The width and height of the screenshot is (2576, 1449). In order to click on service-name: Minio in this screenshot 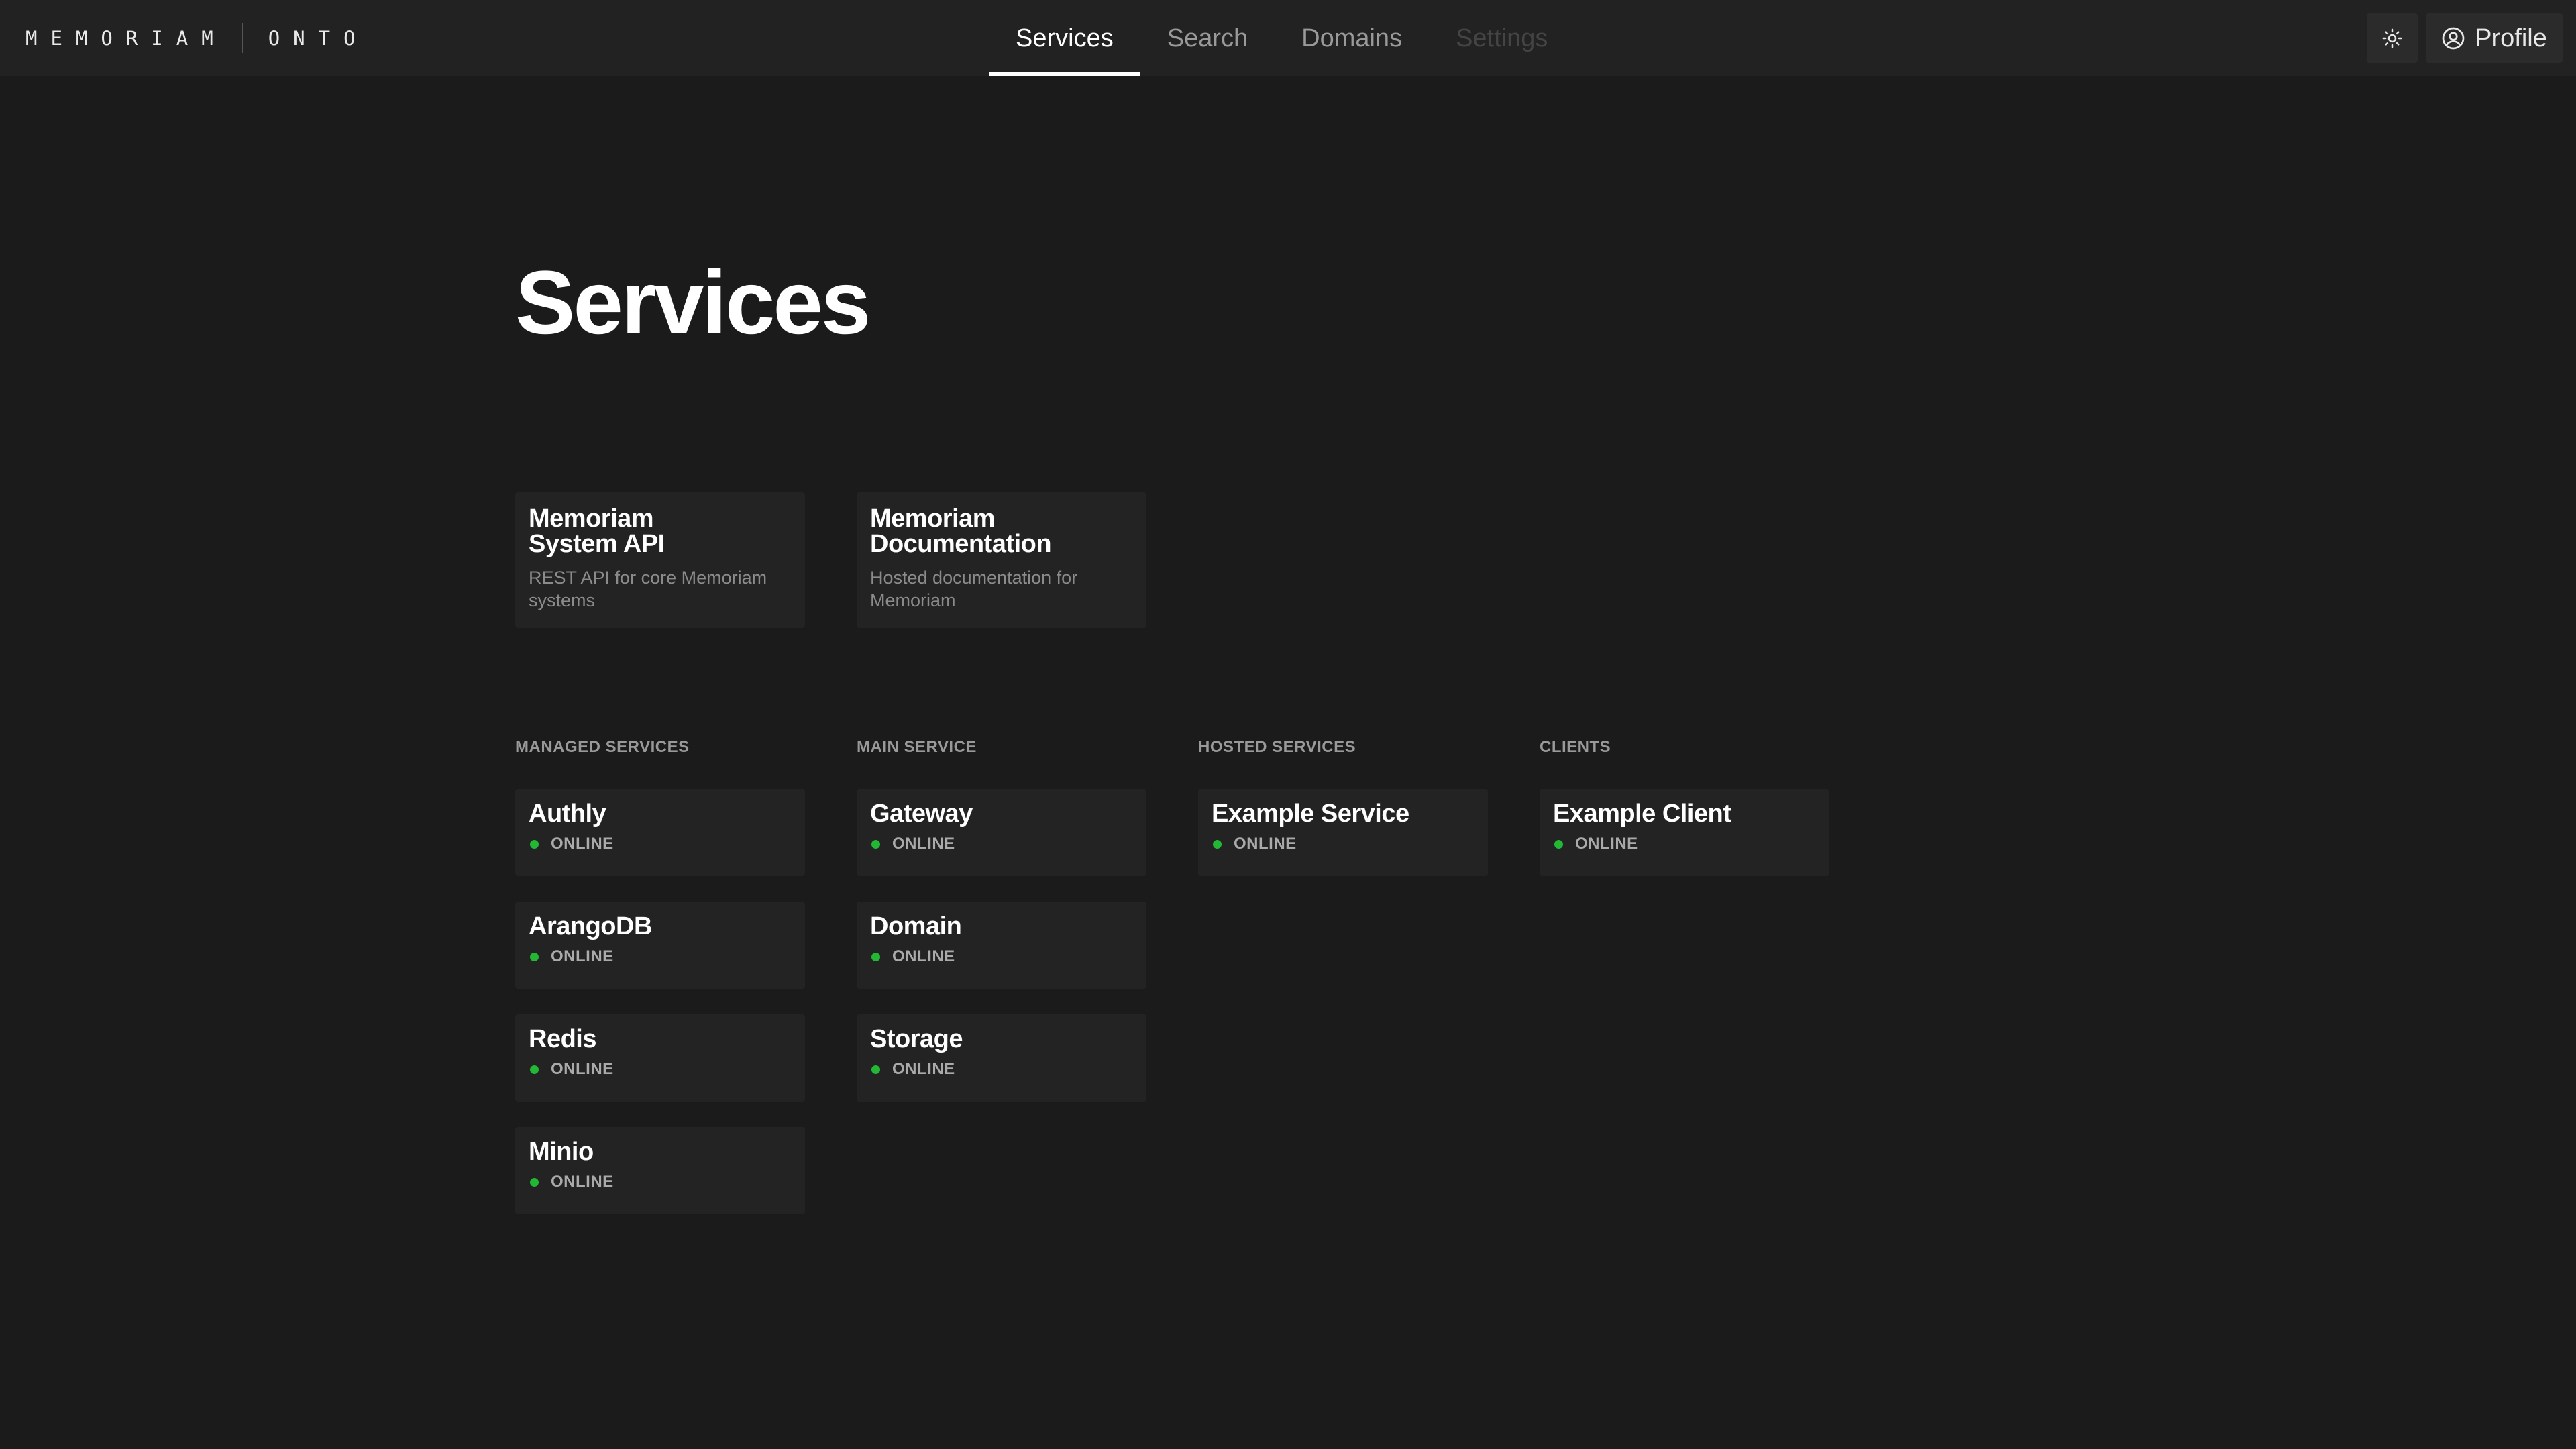, I will do `click(561, 1152)`.